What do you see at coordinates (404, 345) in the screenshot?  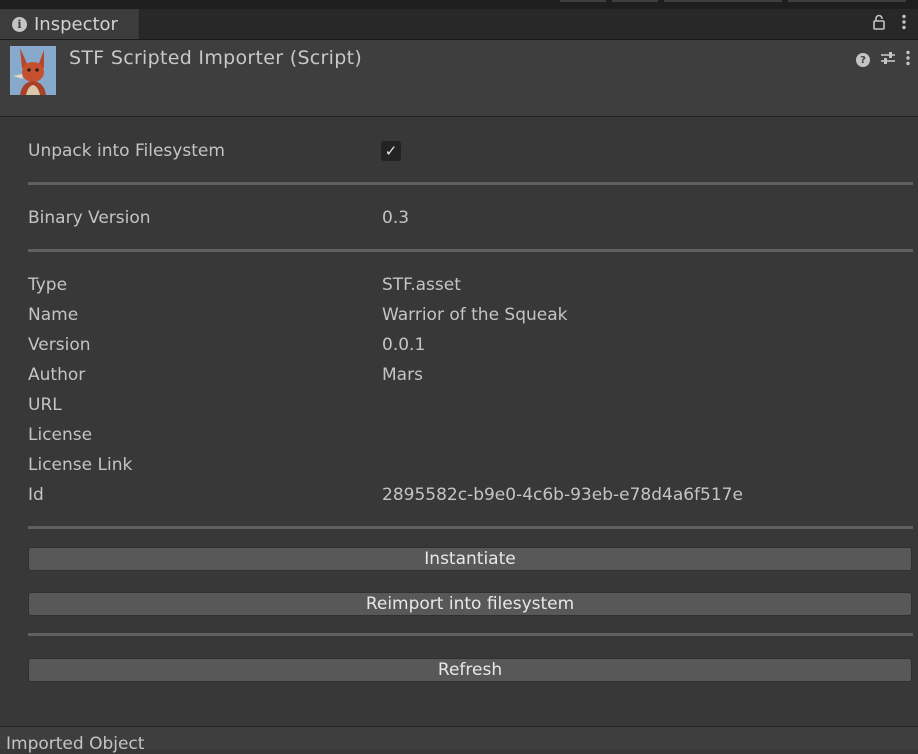 I see `field-value: 0.0.1` at bounding box center [404, 345].